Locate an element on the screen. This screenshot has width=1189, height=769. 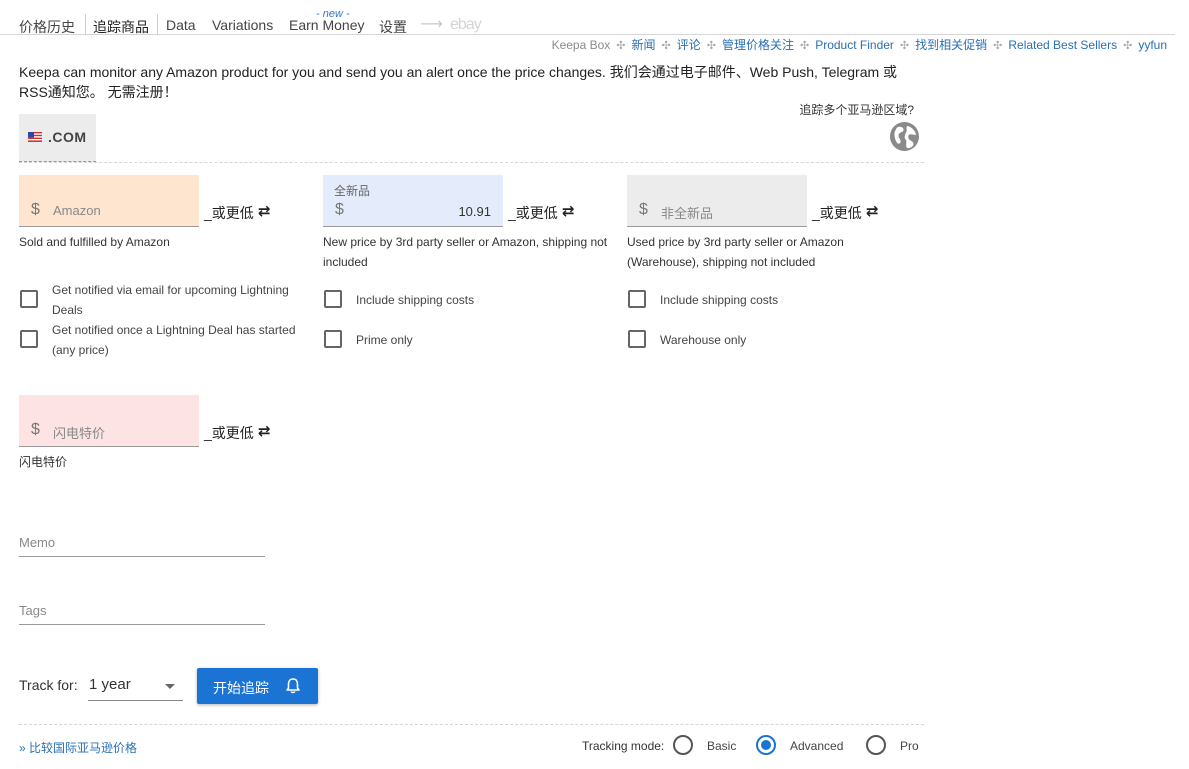
domain-selector: .COM is located at coordinates (57, 138).